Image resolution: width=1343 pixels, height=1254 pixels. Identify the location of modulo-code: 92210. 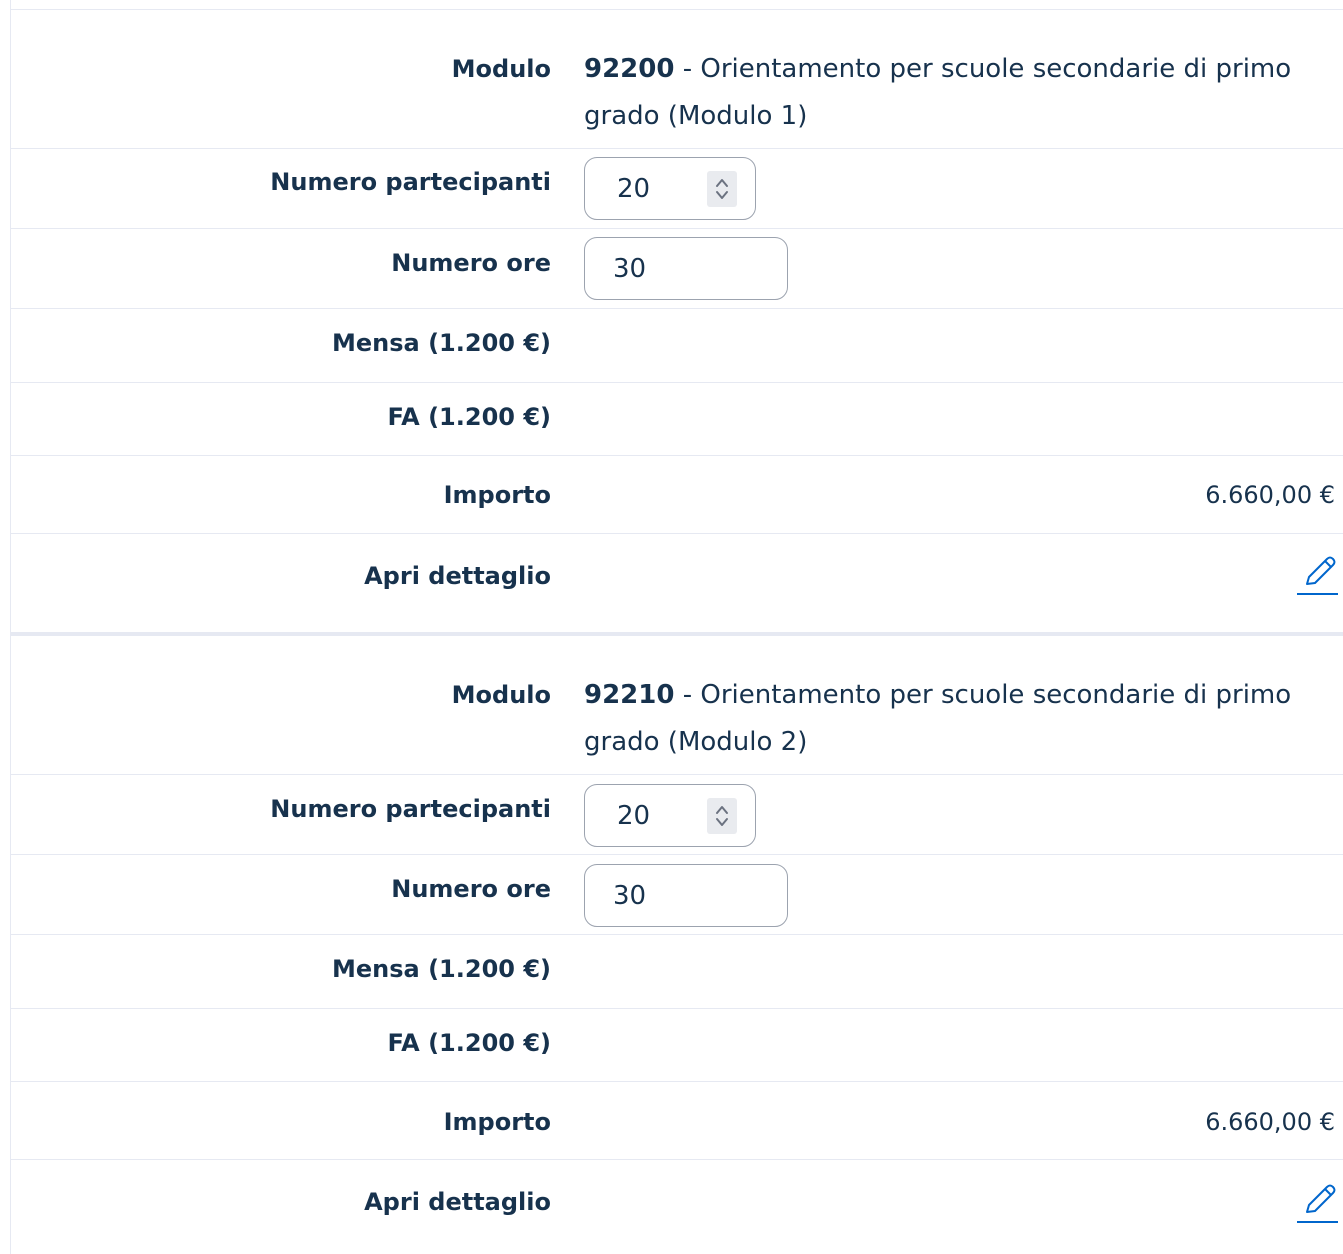
(629, 695).